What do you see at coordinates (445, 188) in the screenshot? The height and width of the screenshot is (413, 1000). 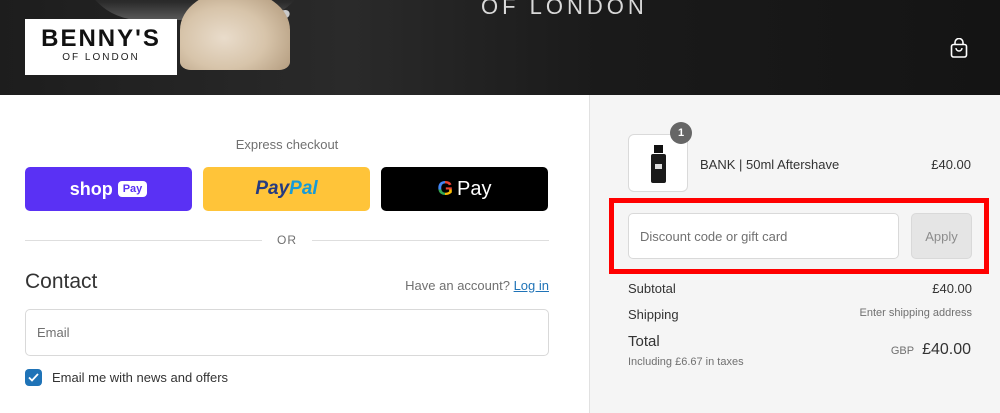 I see `google-g-icon: G` at bounding box center [445, 188].